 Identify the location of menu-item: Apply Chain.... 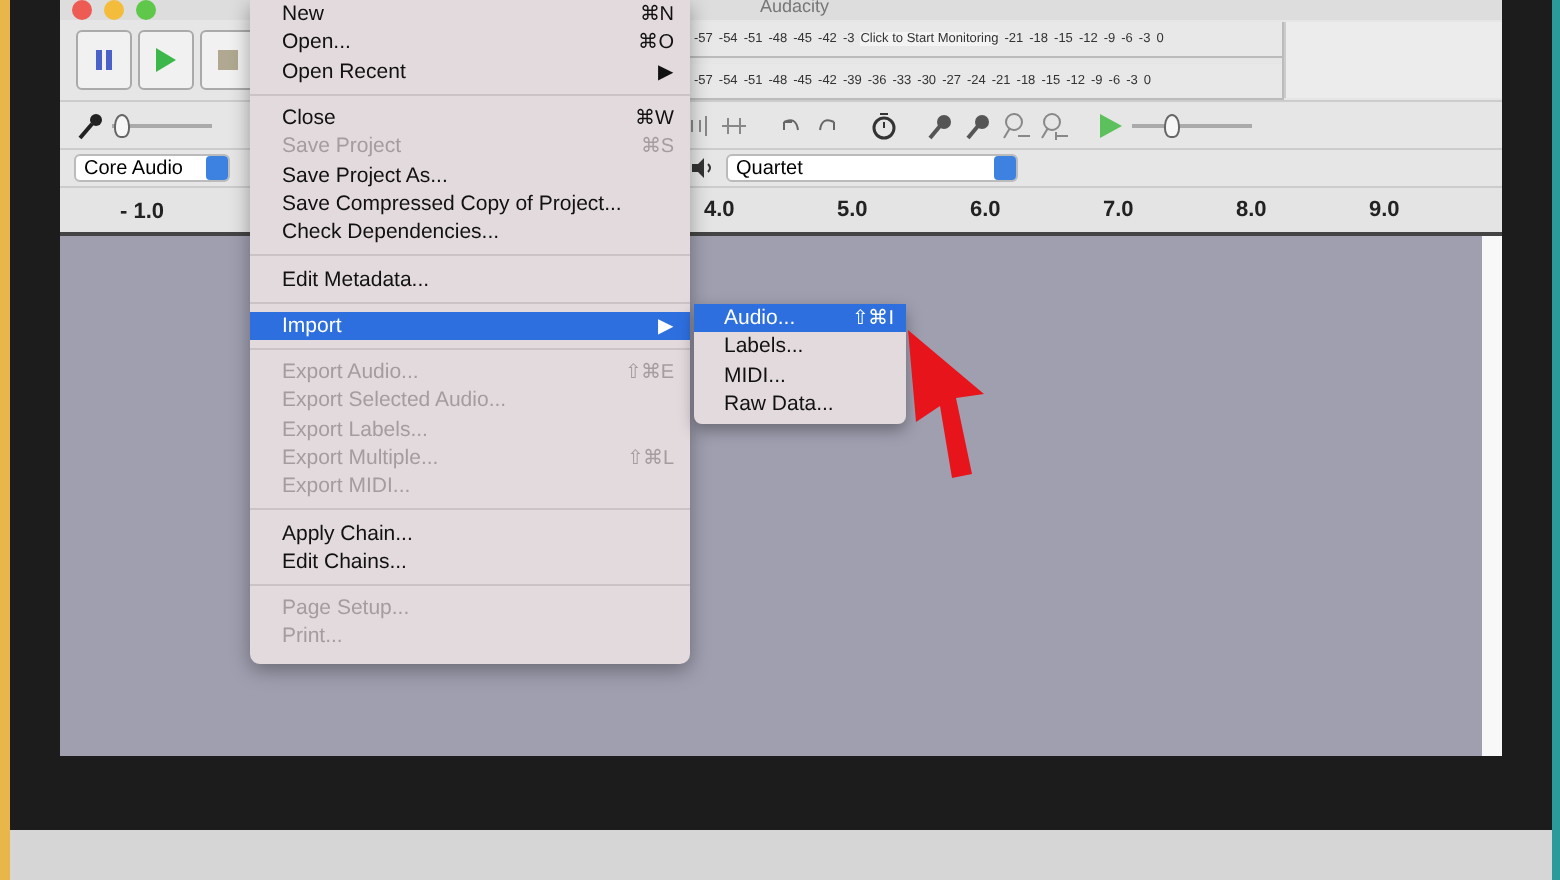
(470, 533).